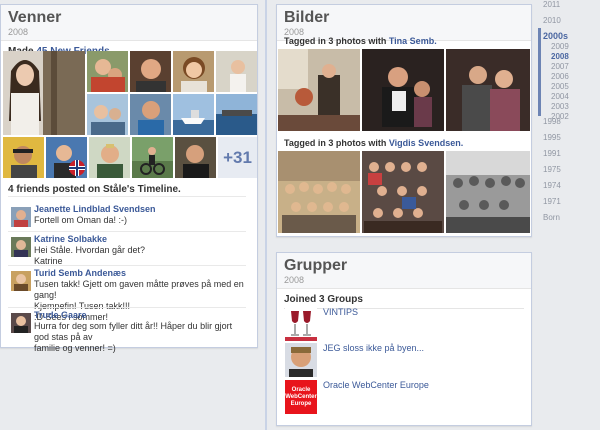 This screenshot has height=430, width=600. What do you see at coordinates (266, 215) in the screenshot?
I see `timeline-spine` at bounding box center [266, 215].